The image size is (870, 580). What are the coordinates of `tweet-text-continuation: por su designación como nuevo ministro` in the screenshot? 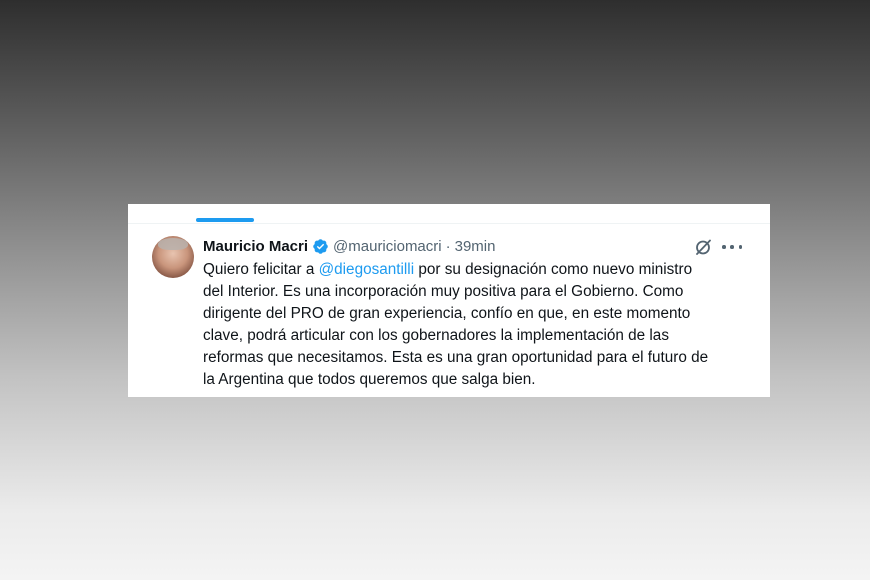 It's located at (553, 269).